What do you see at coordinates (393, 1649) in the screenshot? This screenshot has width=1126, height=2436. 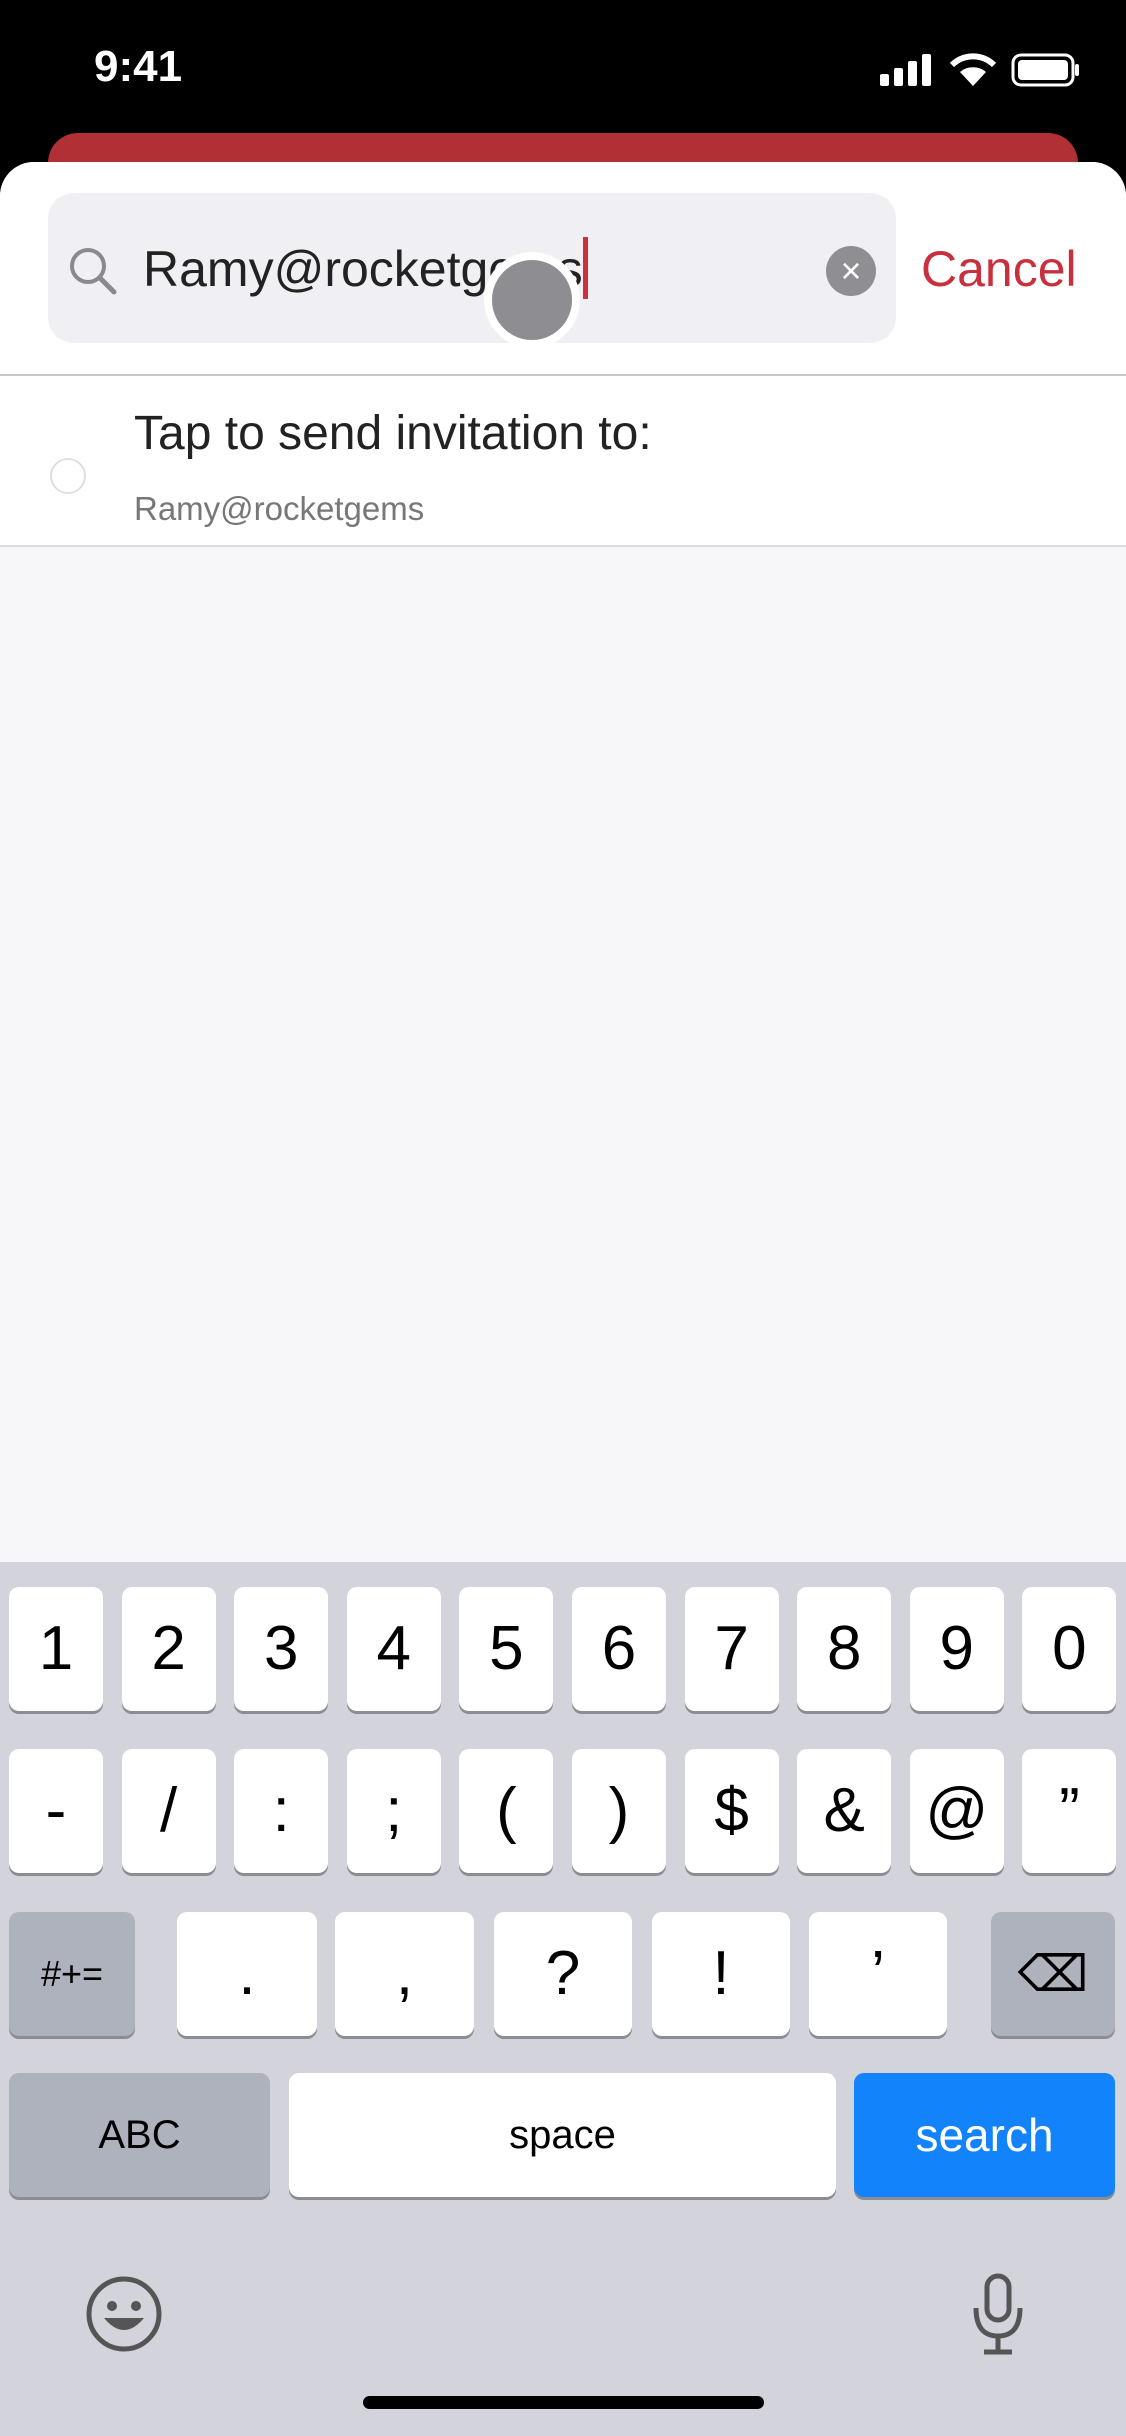 I see `key: 4` at bounding box center [393, 1649].